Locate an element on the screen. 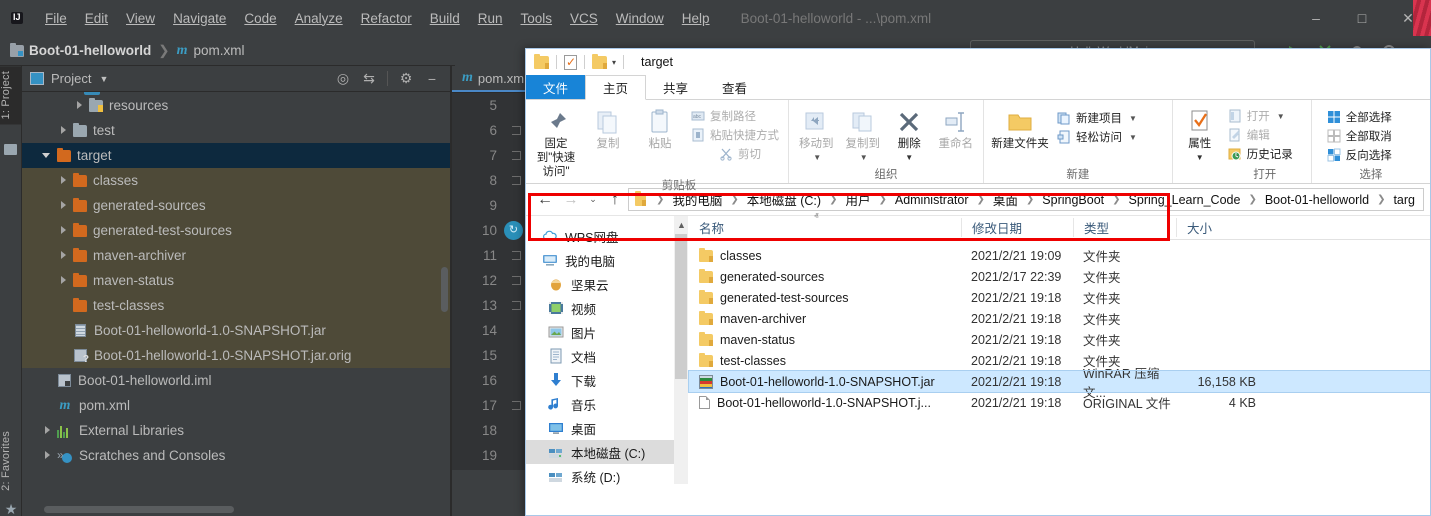 This screenshot has height=516, width=1431. structure-icon is located at coordinates (11, 150).